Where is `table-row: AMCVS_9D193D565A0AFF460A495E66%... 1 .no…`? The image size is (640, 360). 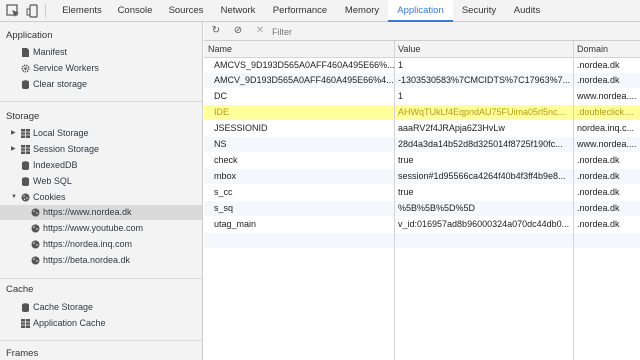
table-row: AMCVS_9D193D565A0AFF460A495E66%... 1 .no… is located at coordinates (422, 65).